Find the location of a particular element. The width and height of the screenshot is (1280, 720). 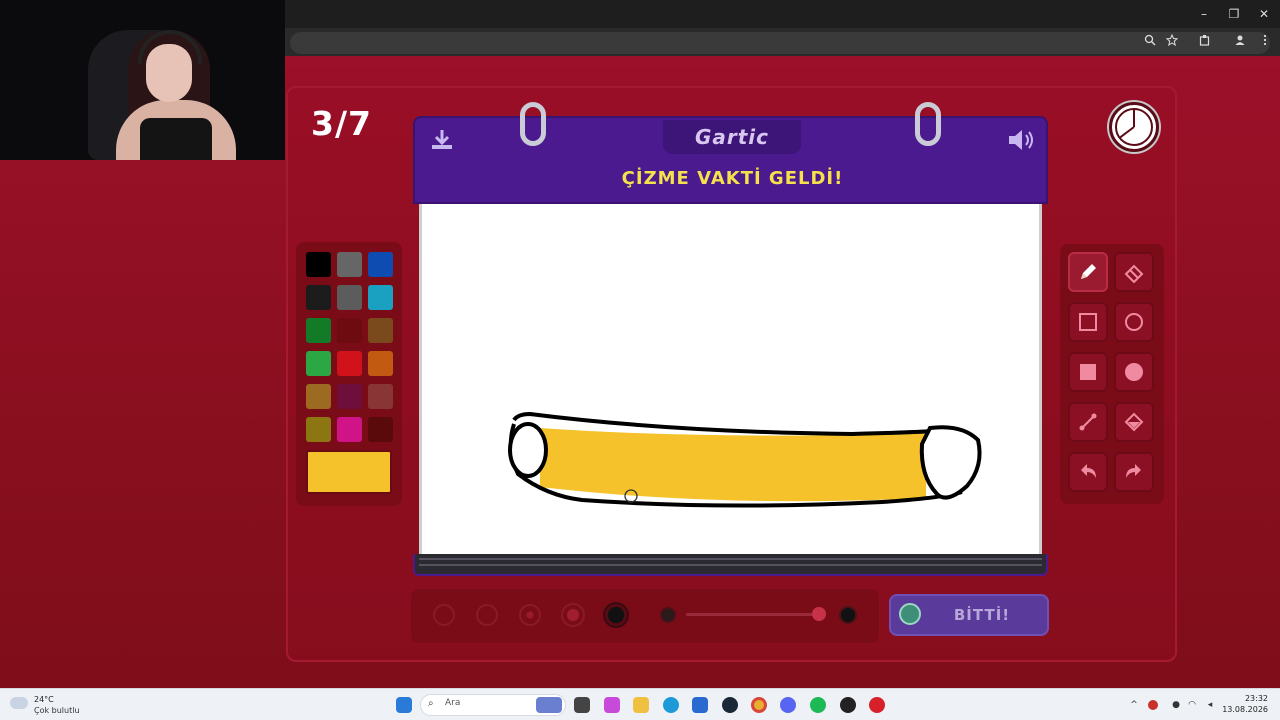

chrome-icon is located at coordinates (759, 705).